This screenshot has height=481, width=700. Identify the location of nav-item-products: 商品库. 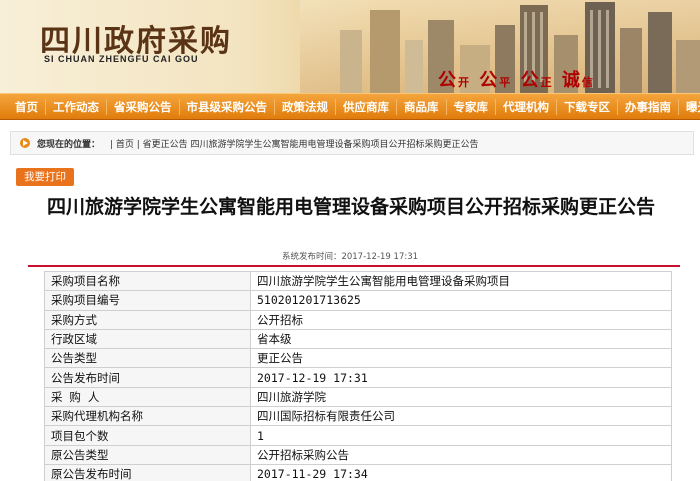
(422, 106).